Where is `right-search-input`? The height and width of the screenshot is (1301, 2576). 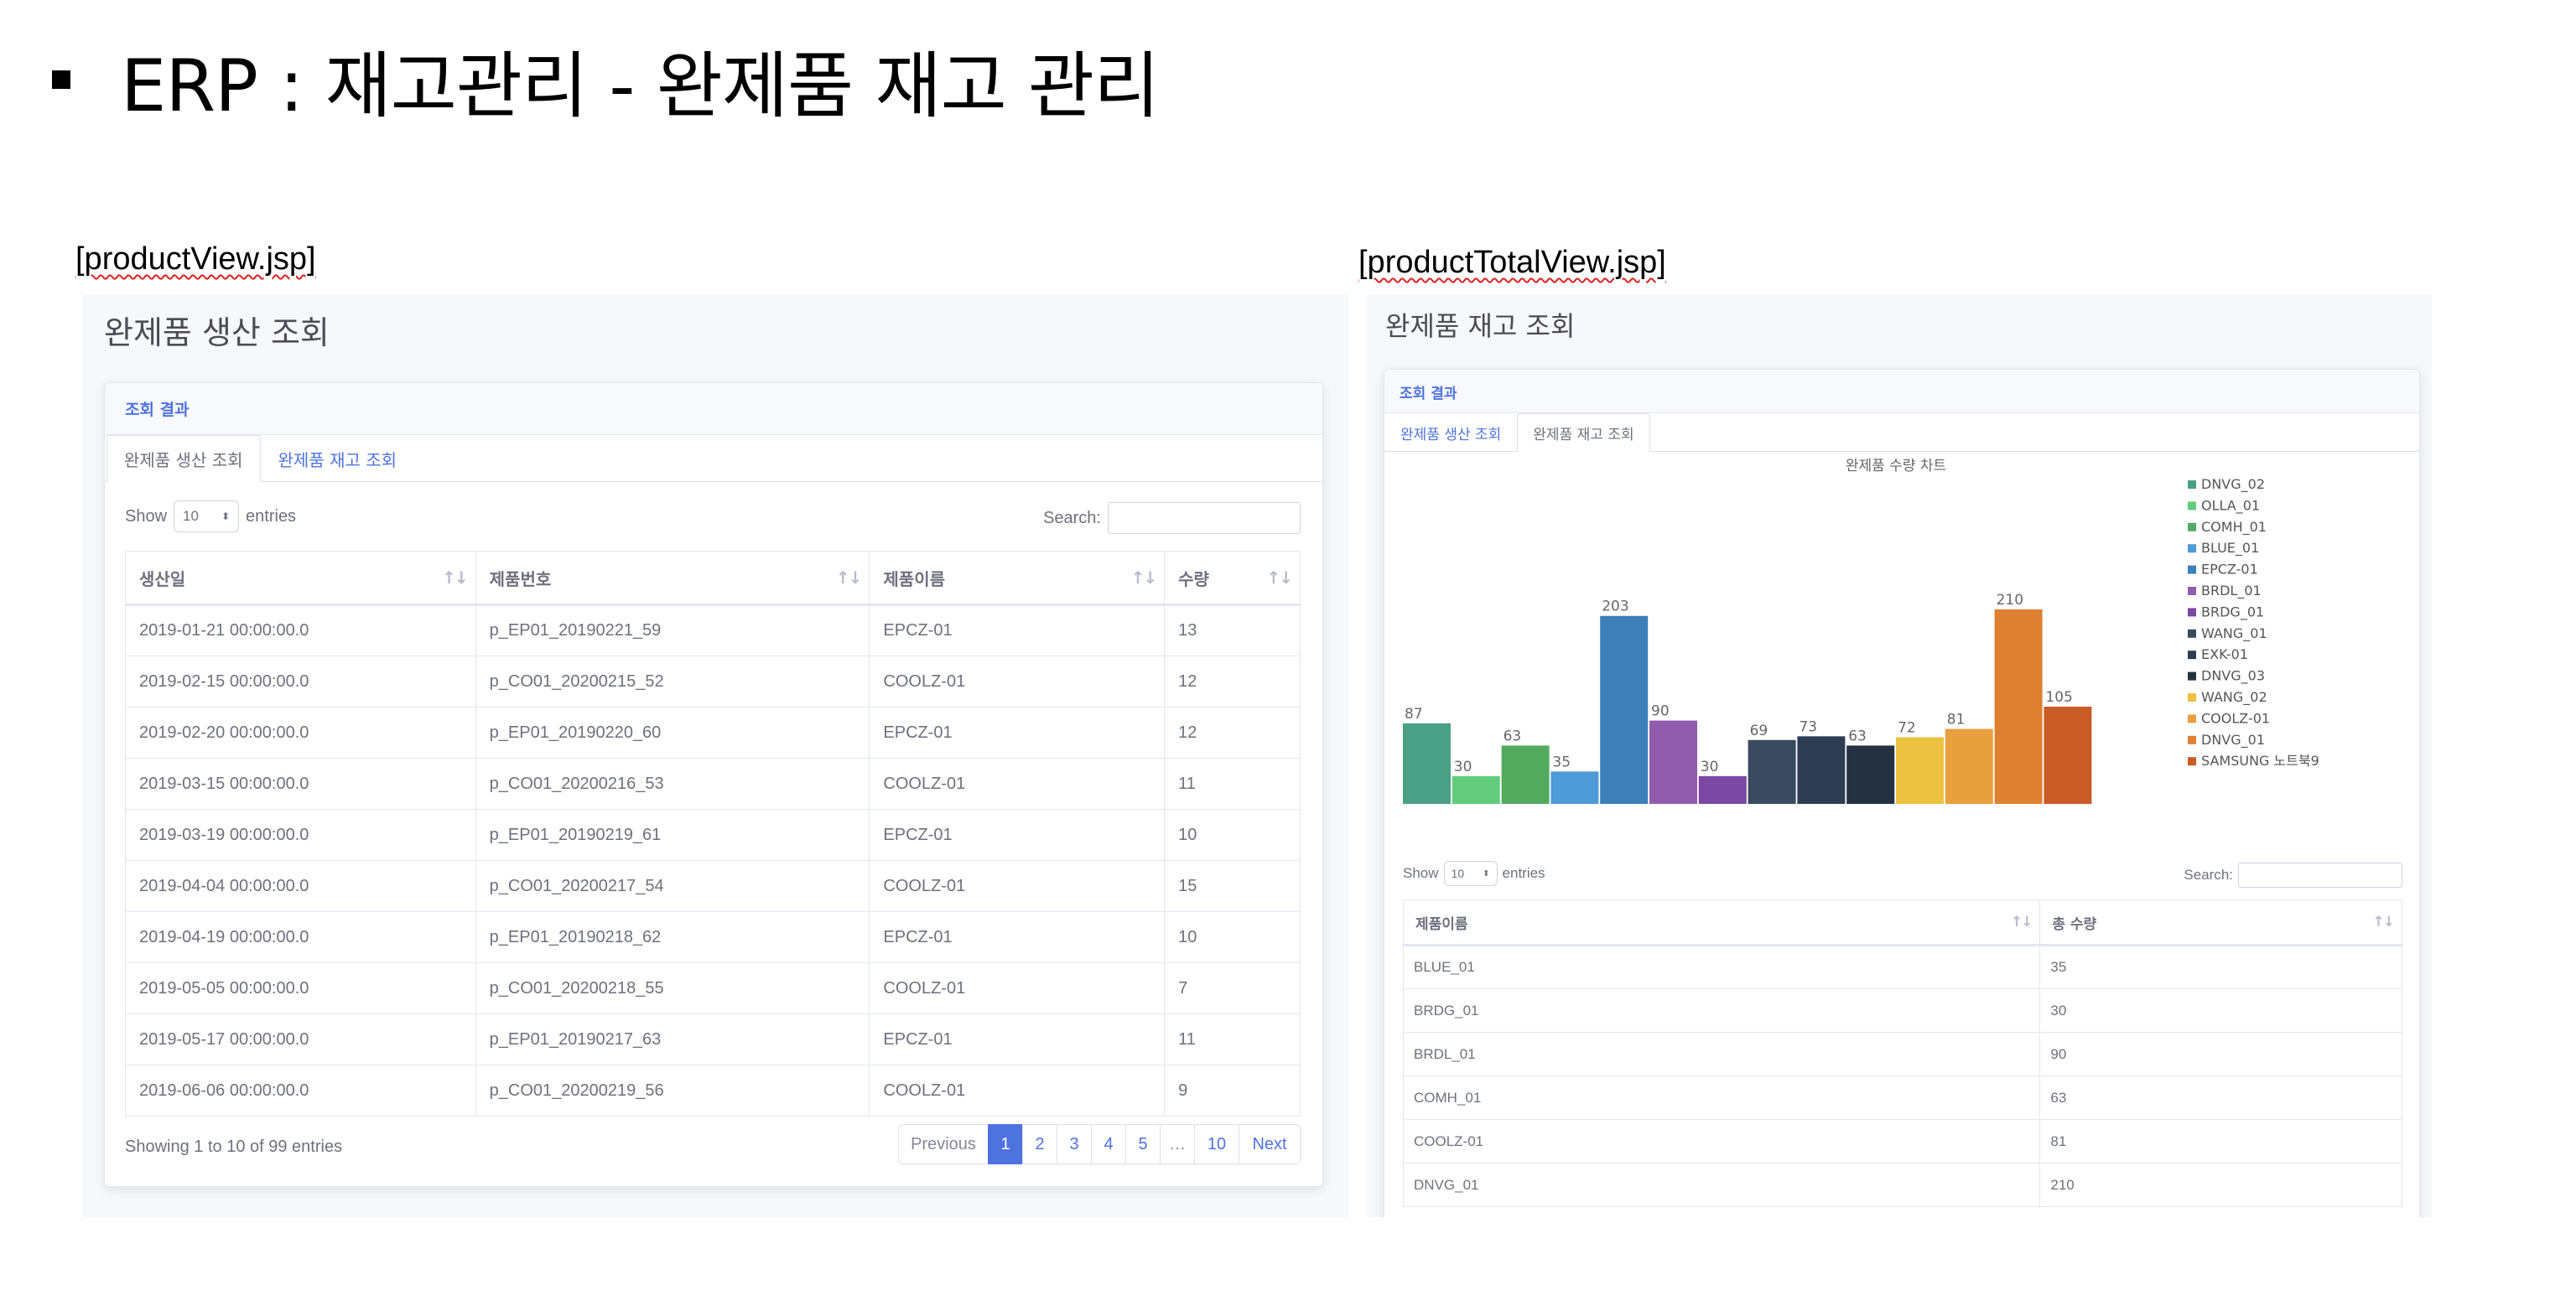 right-search-input is located at coordinates (2320, 875).